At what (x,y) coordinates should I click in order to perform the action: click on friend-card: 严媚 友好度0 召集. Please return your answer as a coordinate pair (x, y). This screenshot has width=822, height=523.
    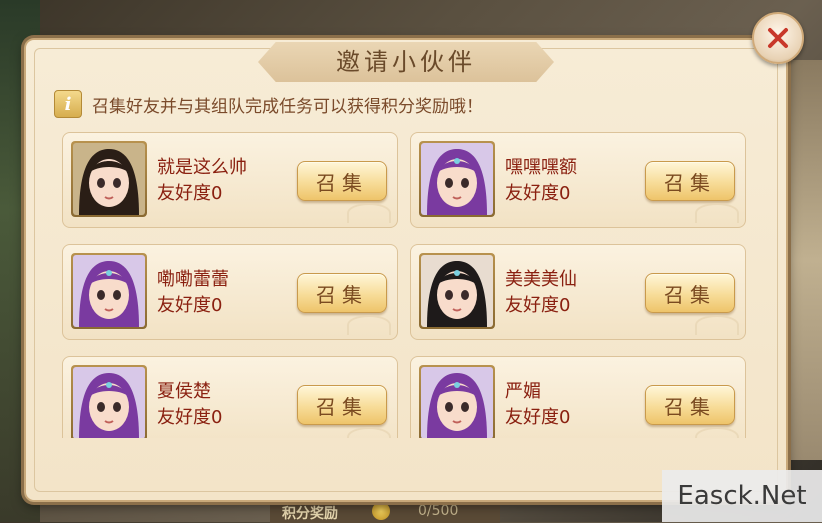
    Looking at the image, I should click on (578, 397).